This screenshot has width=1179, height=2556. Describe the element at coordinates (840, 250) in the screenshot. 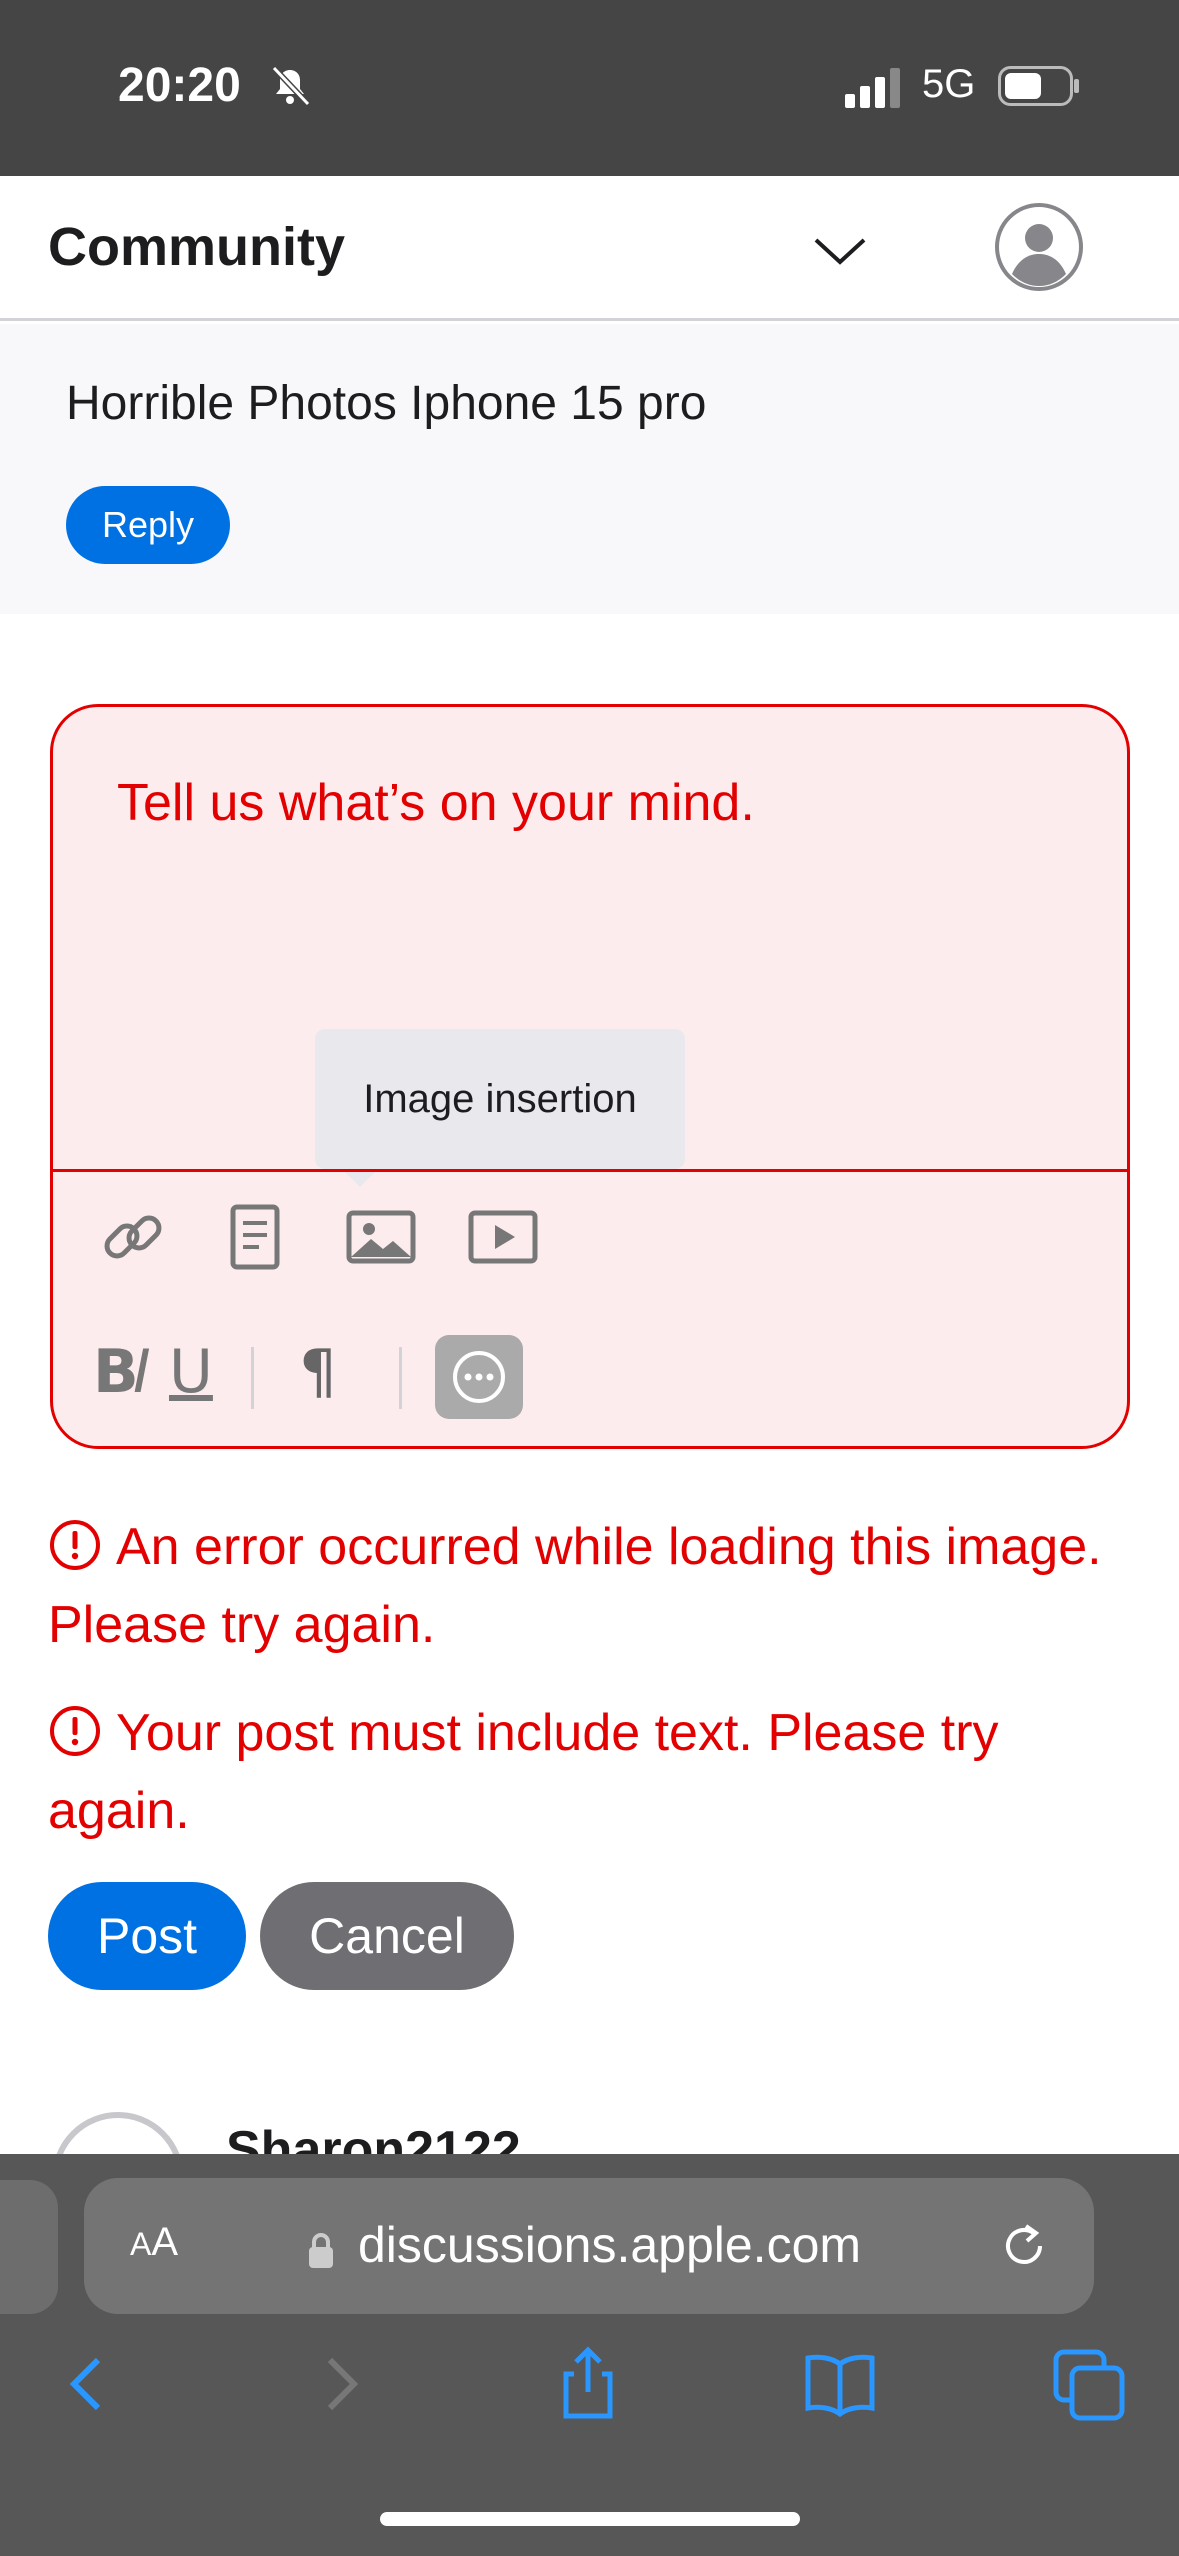

I see `chevron-down-icon` at that location.